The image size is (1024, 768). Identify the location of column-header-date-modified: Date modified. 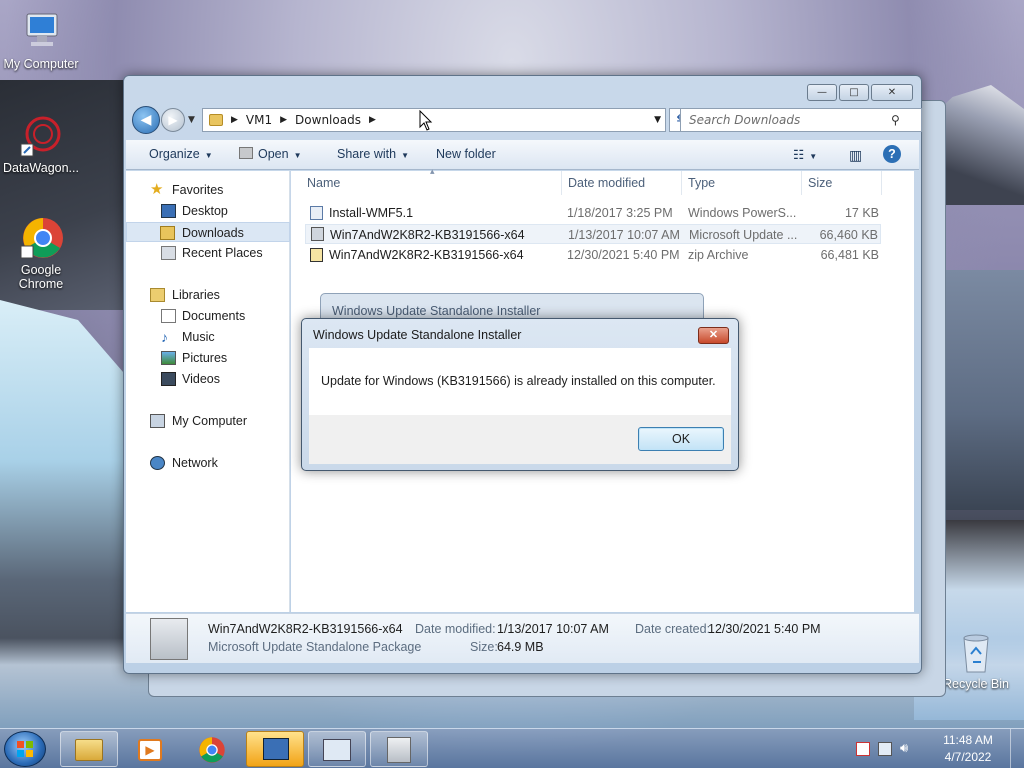
(606, 183).